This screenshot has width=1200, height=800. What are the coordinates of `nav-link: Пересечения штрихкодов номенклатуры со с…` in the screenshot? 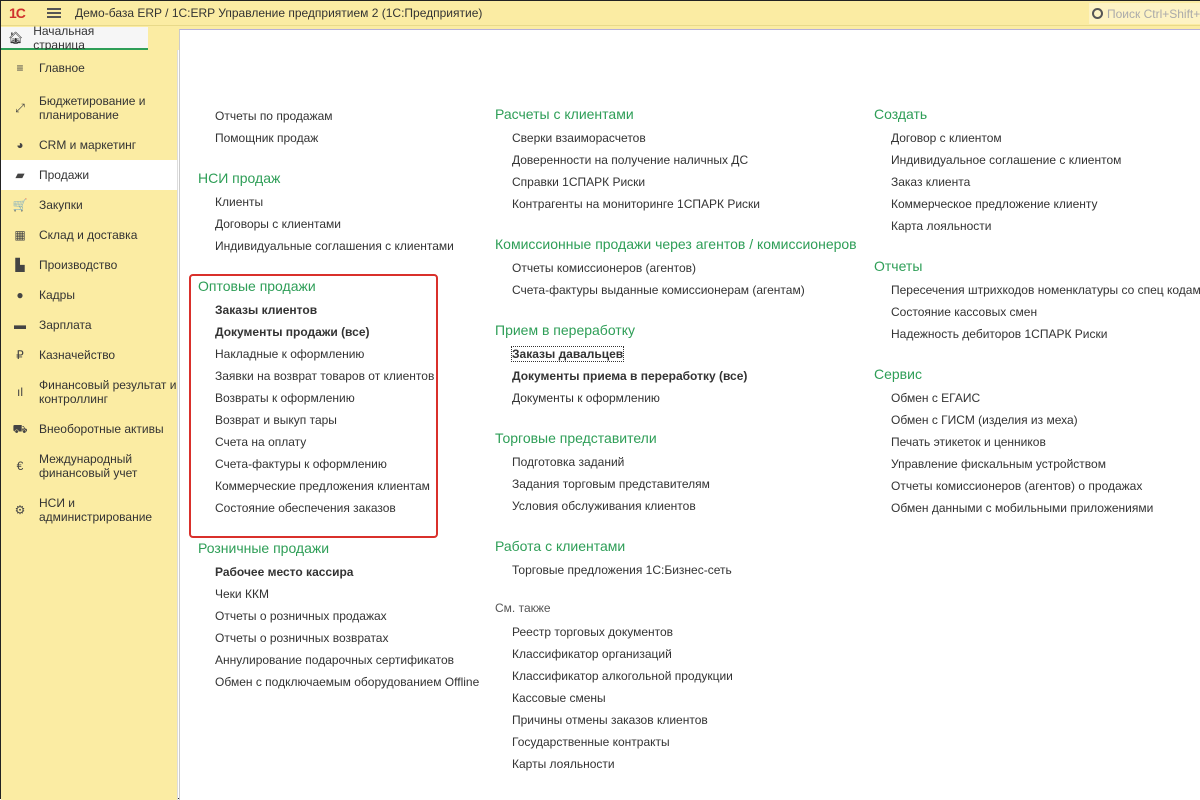 It's located at (1037, 290).